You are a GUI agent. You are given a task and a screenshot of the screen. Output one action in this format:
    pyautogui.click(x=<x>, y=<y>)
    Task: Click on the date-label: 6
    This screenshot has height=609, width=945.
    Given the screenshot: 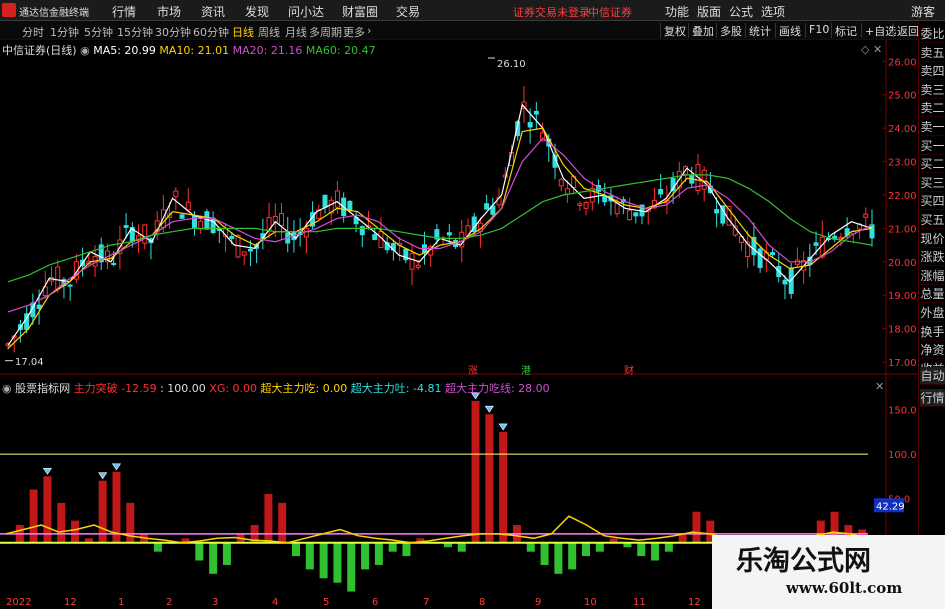 What is the action you would take?
    pyautogui.click(x=375, y=602)
    